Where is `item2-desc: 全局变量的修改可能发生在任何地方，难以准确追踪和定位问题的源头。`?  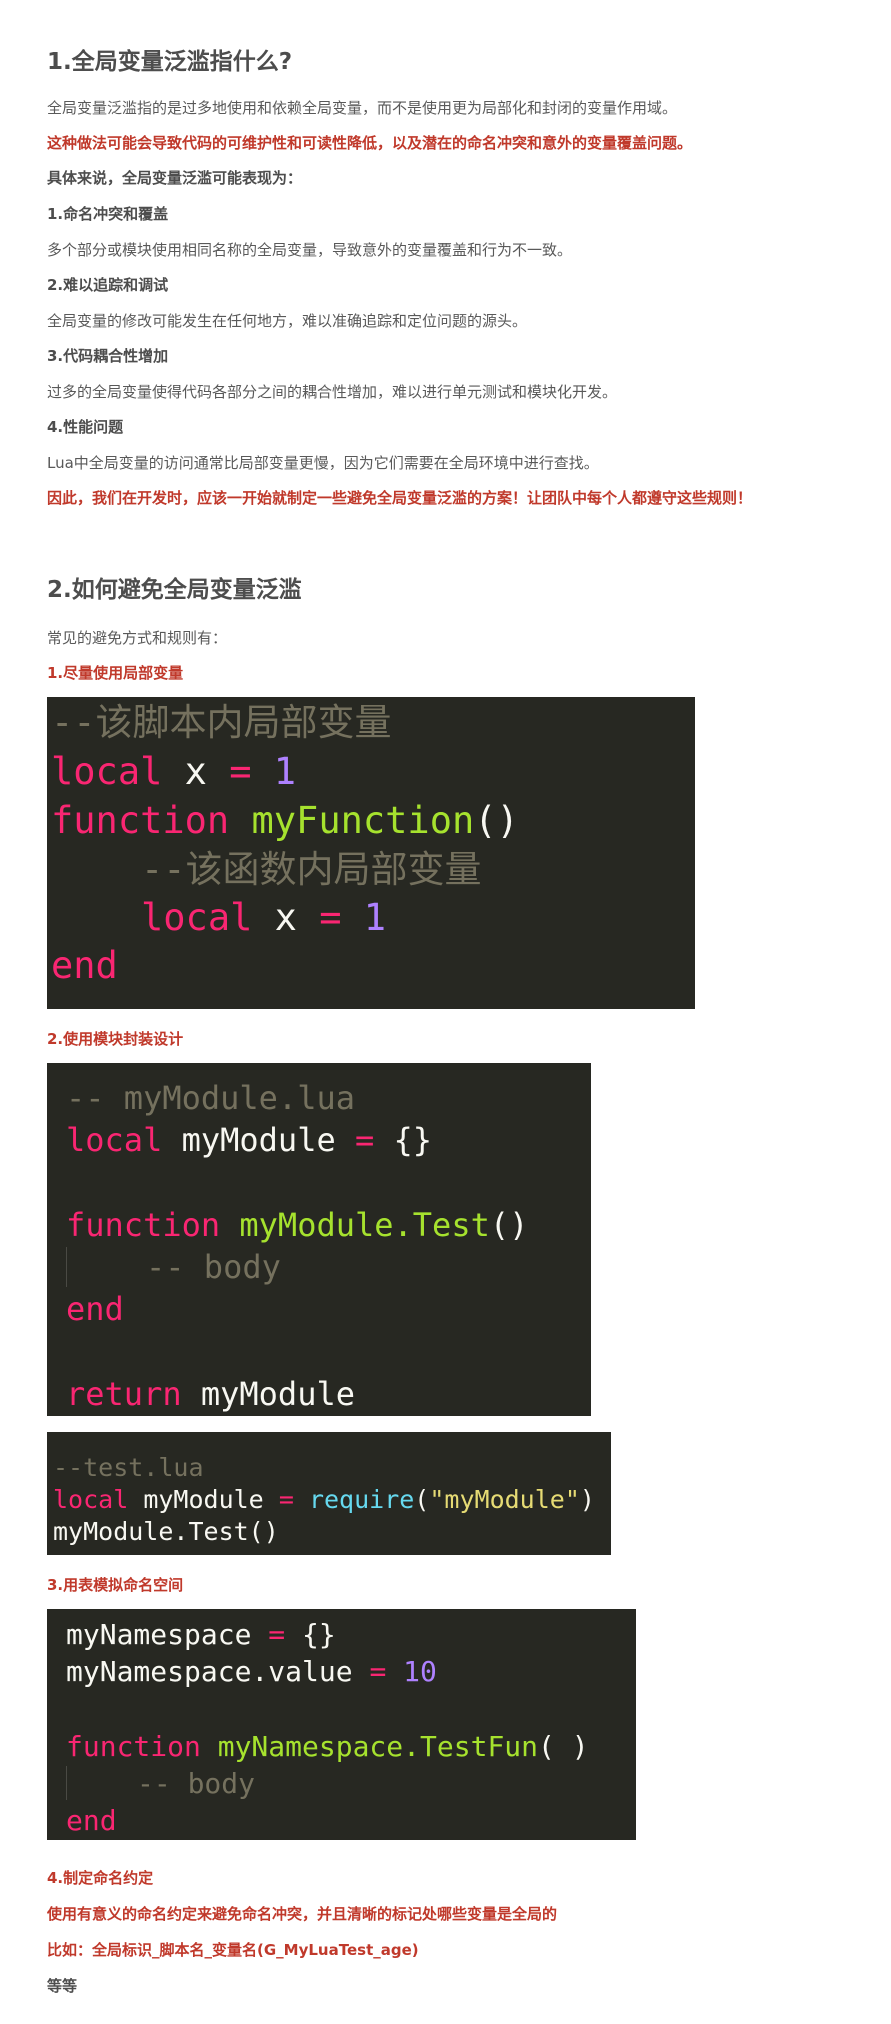
item2-desc: 全局变量的修改可能发生在任何地方，难以准确追踪和定位问题的源头。 is located at coordinates (287, 321).